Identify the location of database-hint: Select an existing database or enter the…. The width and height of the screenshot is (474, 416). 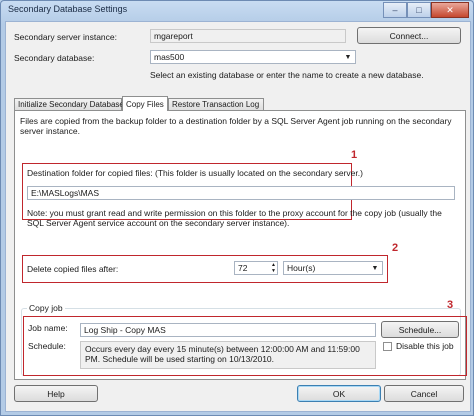
(287, 75).